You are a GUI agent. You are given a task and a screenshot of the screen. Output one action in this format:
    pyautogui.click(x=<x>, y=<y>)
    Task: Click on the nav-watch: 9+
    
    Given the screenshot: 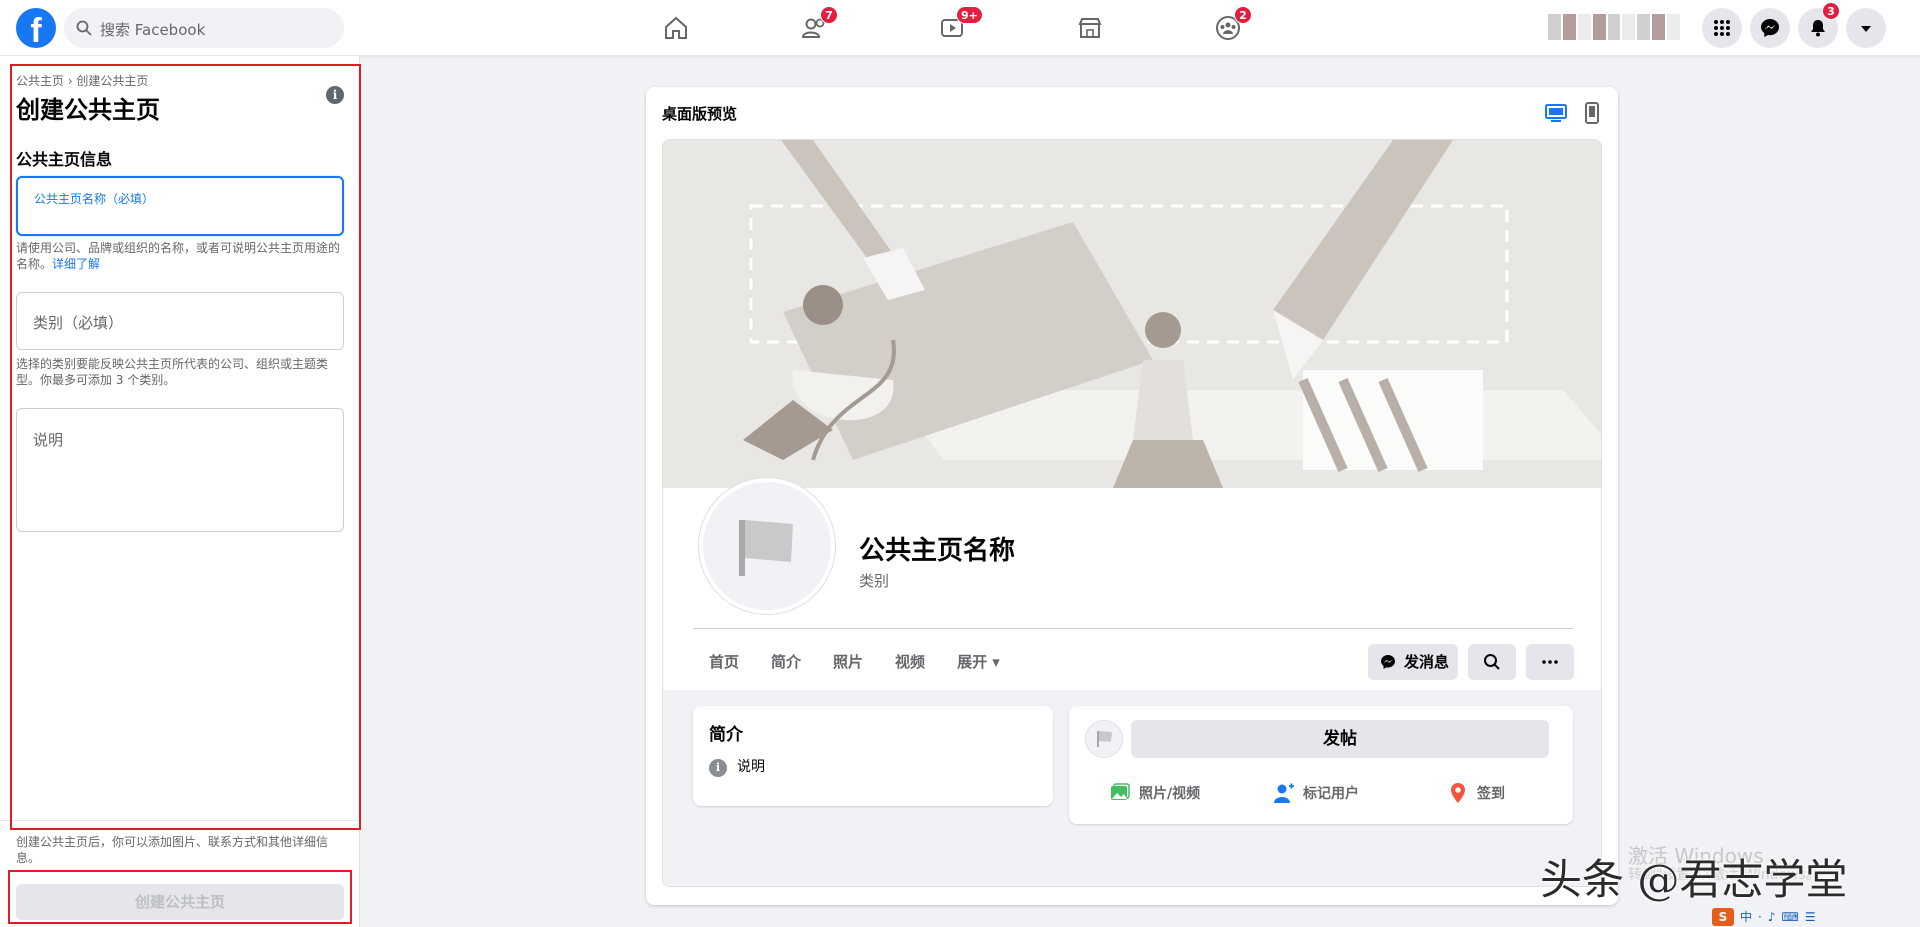 What is the action you would take?
    pyautogui.click(x=957, y=27)
    